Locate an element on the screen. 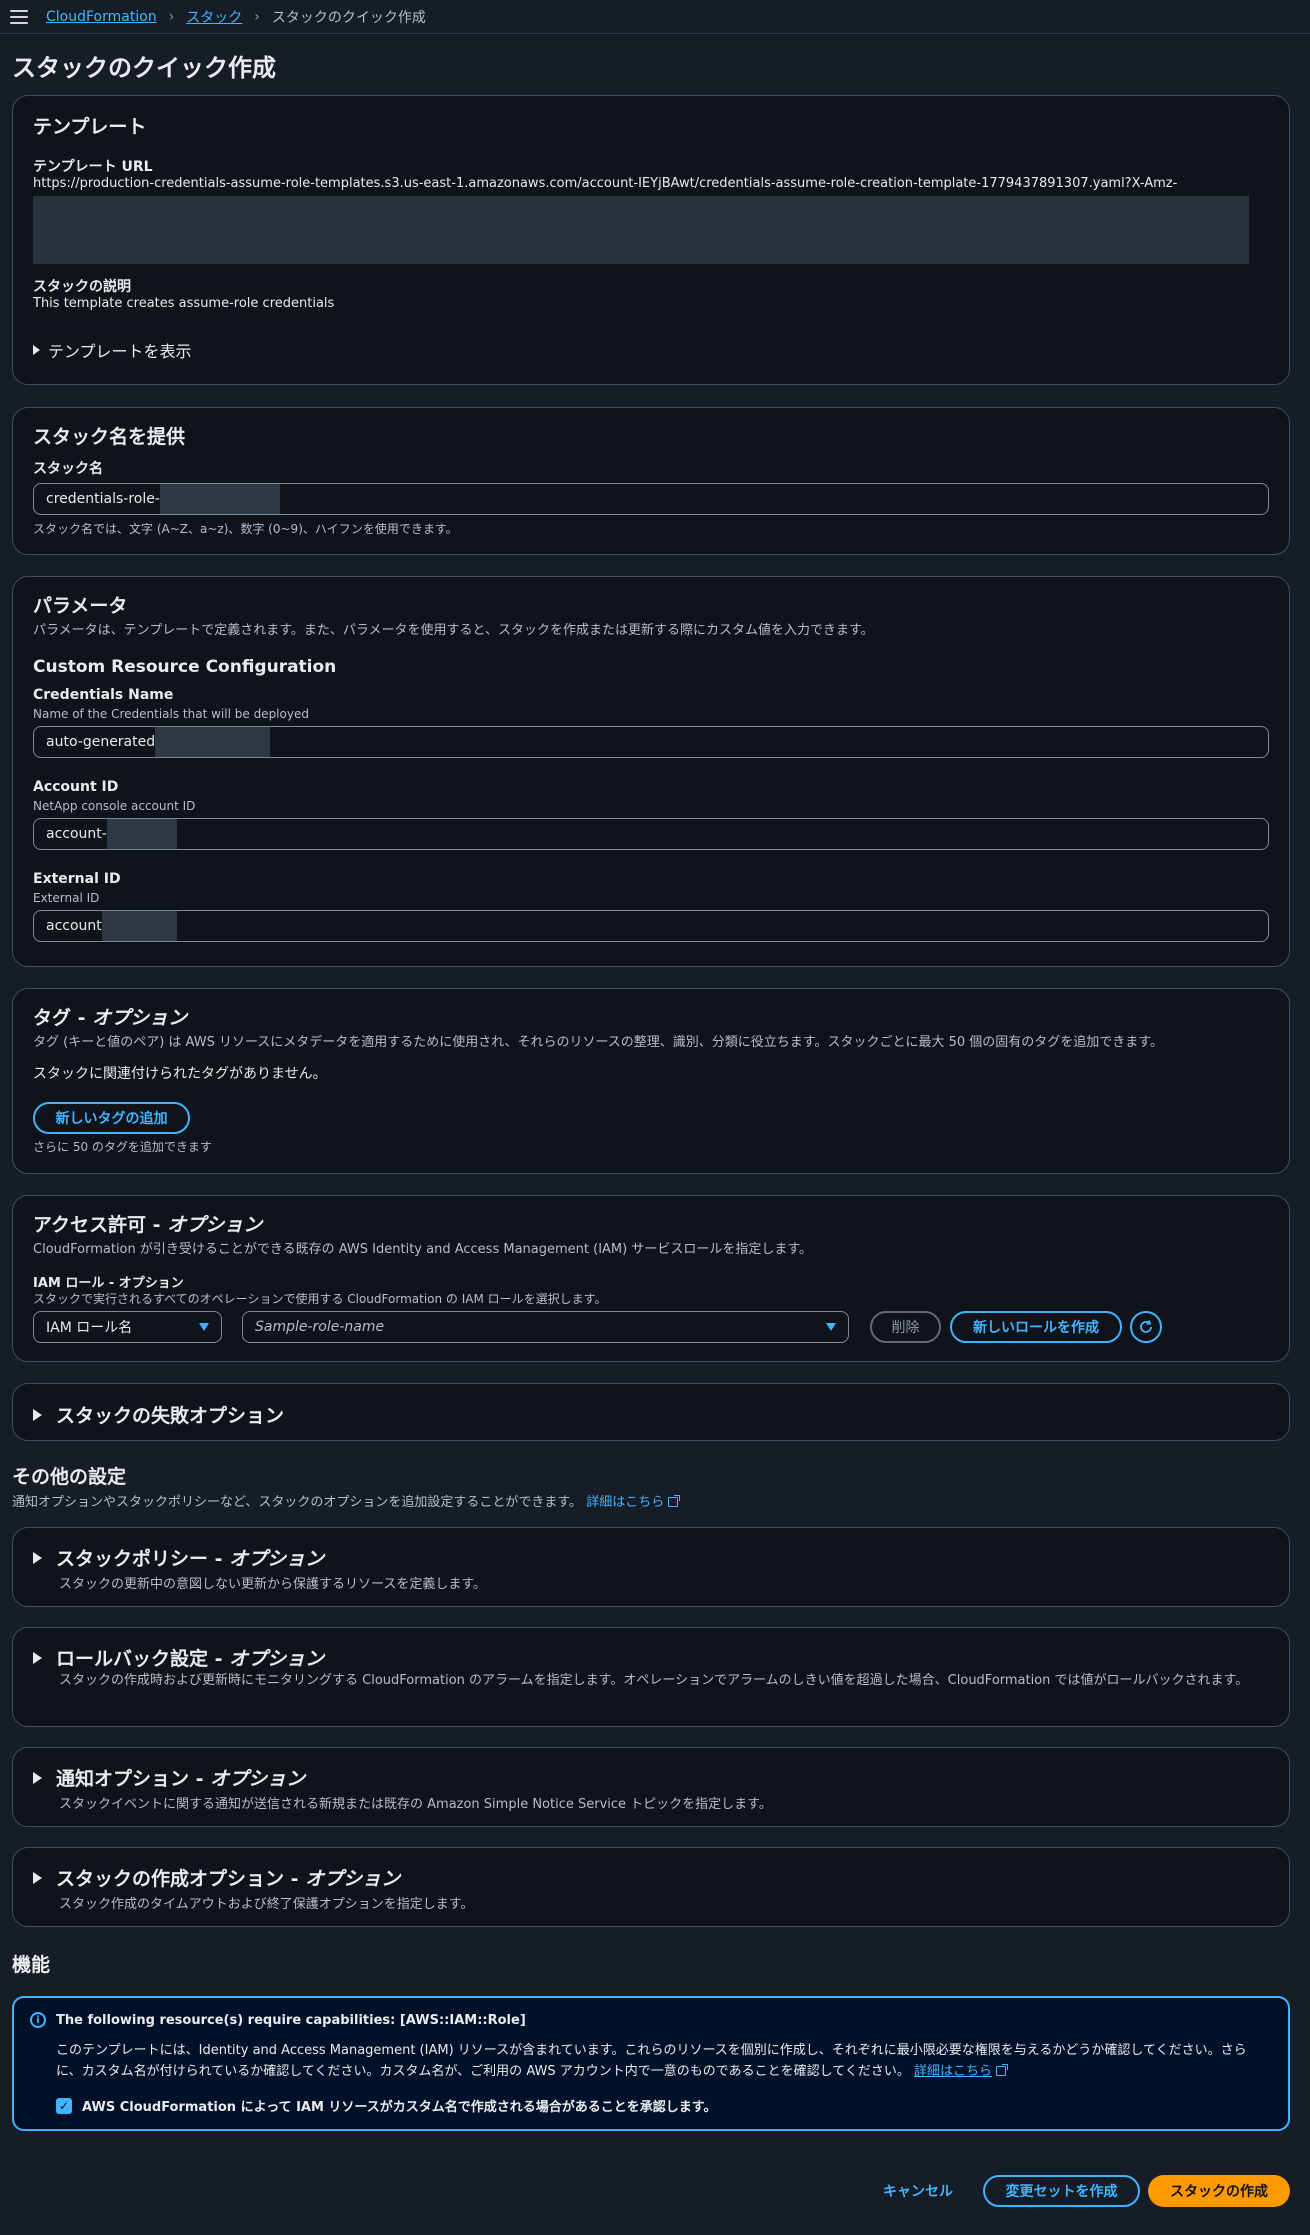  iam-type-select: IAM ロール名 is located at coordinates (127, 1327).